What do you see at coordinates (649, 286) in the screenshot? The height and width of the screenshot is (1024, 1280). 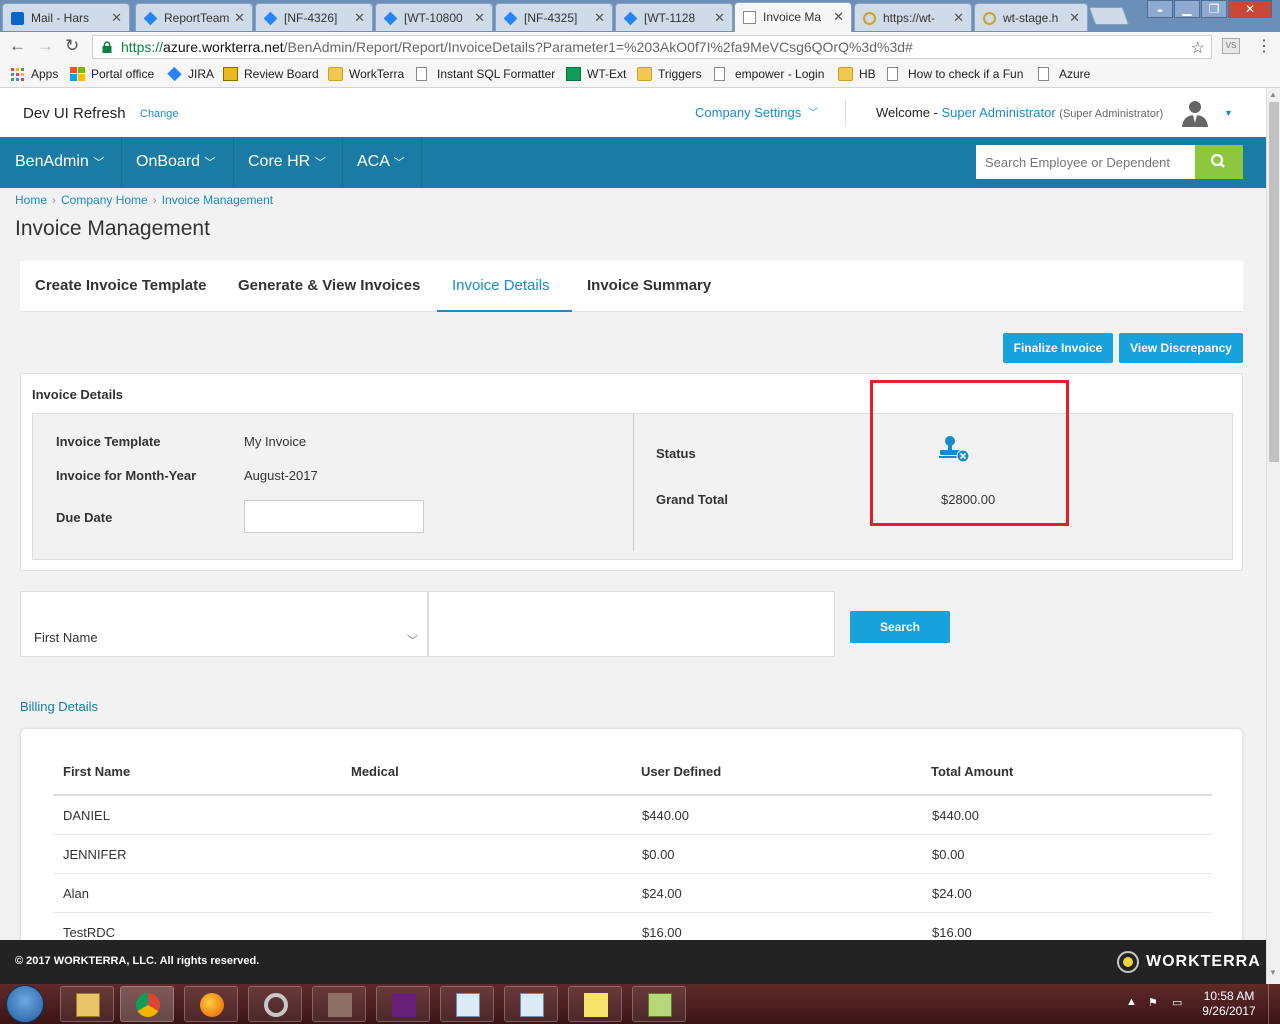 I see `tab-invoice-summary: Invoice Summary` at bounding box center [649, 286].